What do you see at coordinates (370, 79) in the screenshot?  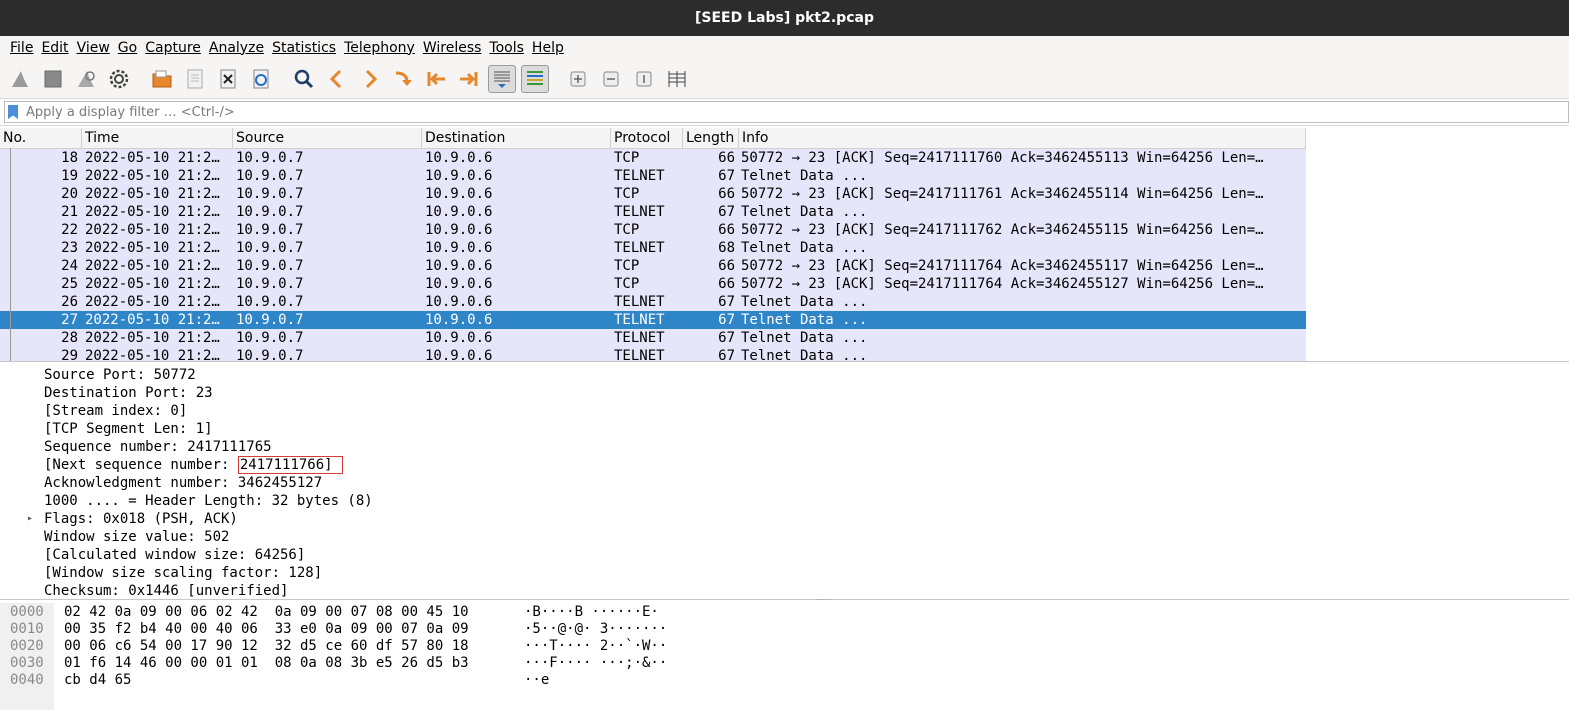 I see `forward-arrow-icon` at bounding box center [370, 79].